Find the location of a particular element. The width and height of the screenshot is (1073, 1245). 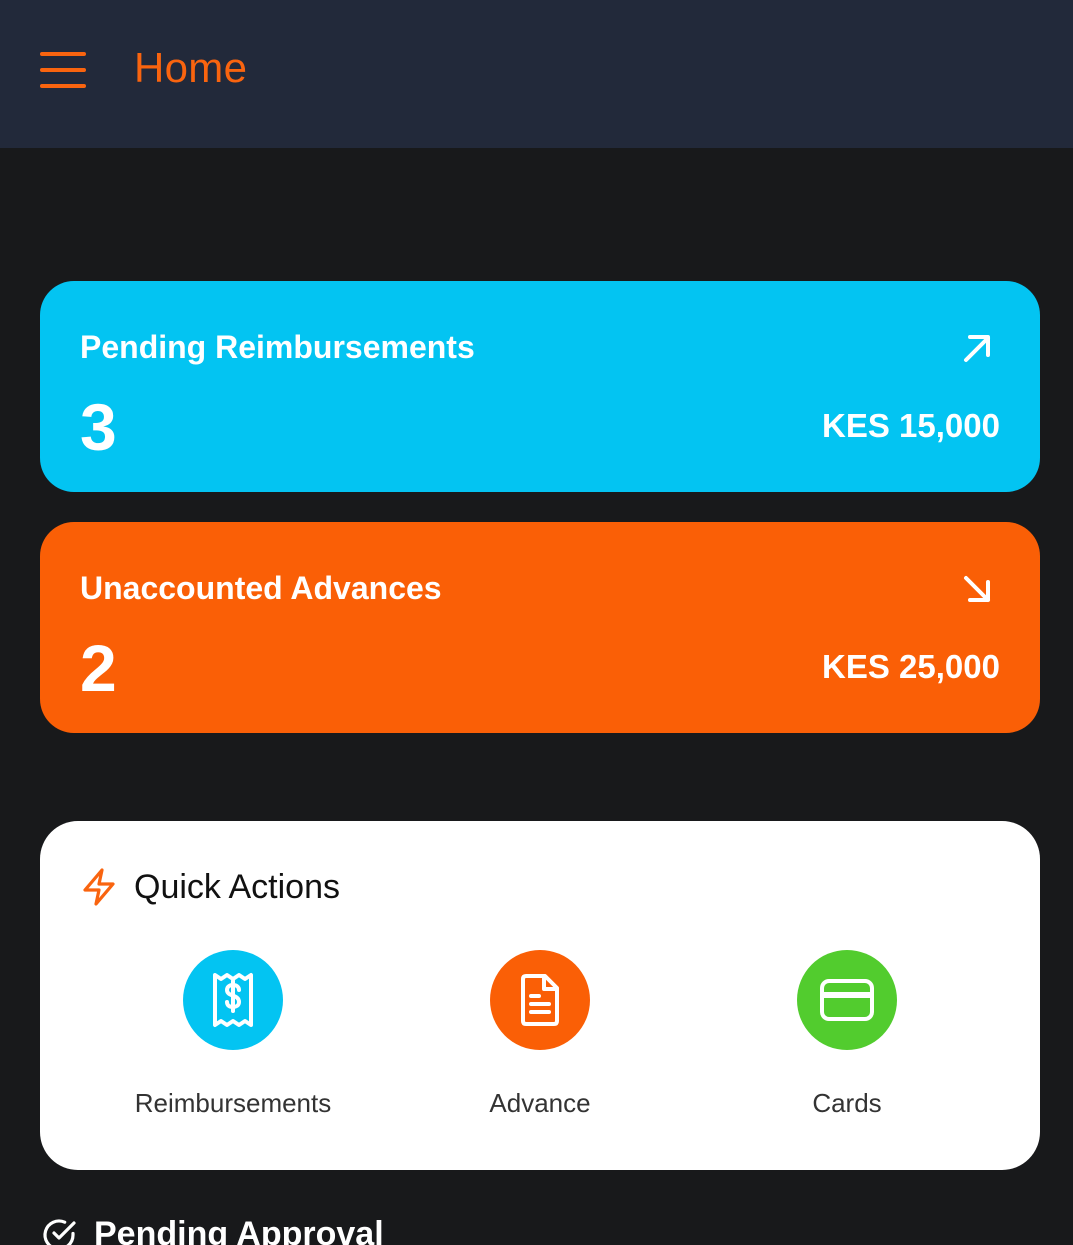

pending-approval-header: Pending Approval is located at coordinates (212, 1230).